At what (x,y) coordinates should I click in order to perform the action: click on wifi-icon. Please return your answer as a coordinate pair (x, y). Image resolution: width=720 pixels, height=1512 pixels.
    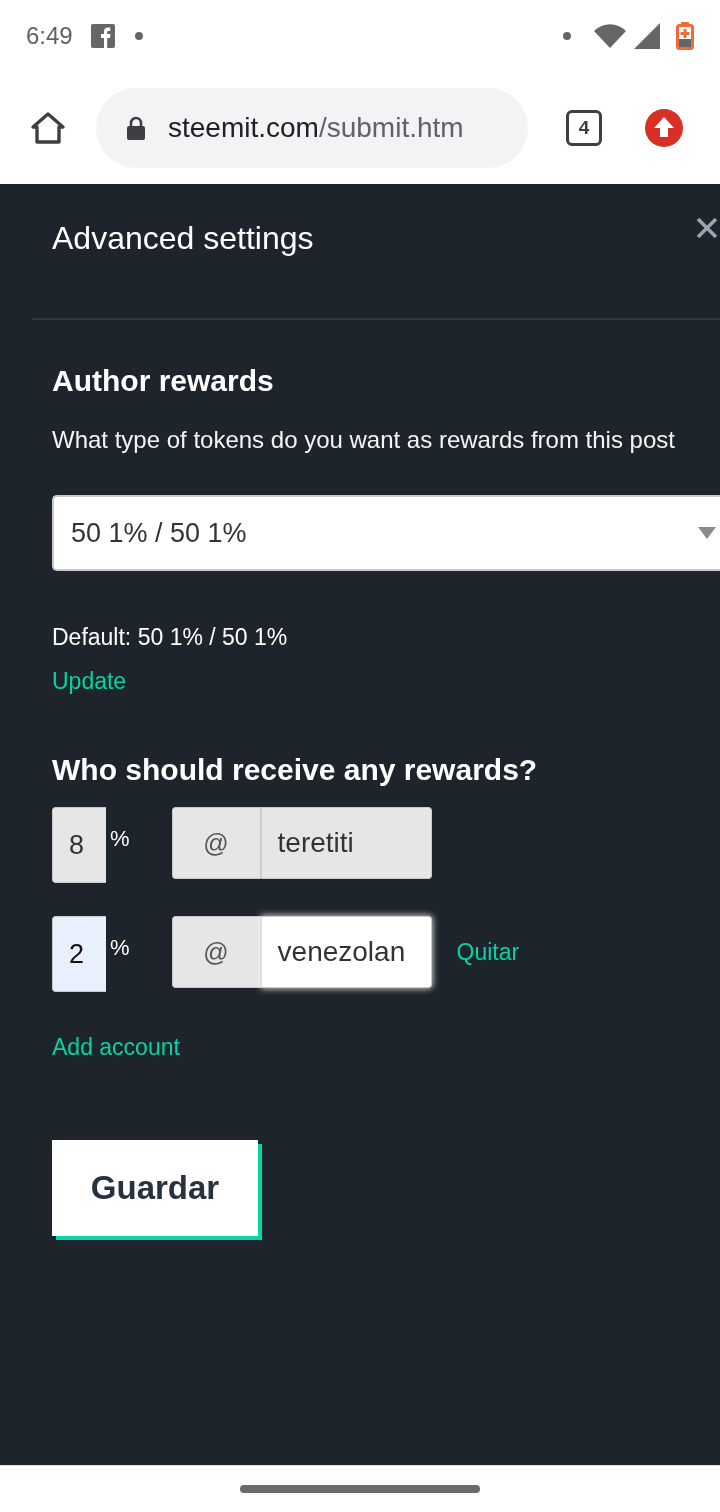
    Looking at the image, I should click on (610, 36).